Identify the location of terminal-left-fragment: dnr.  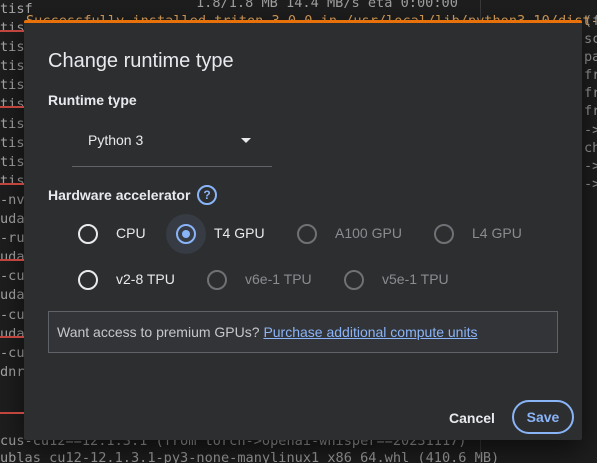
(12, 371).